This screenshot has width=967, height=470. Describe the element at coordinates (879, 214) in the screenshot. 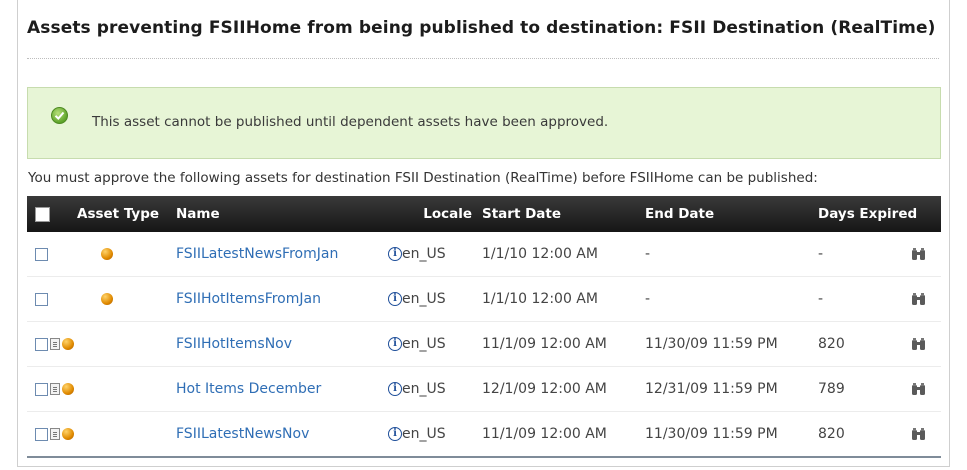

I see `col-days-expired: Days Expired` at that location.